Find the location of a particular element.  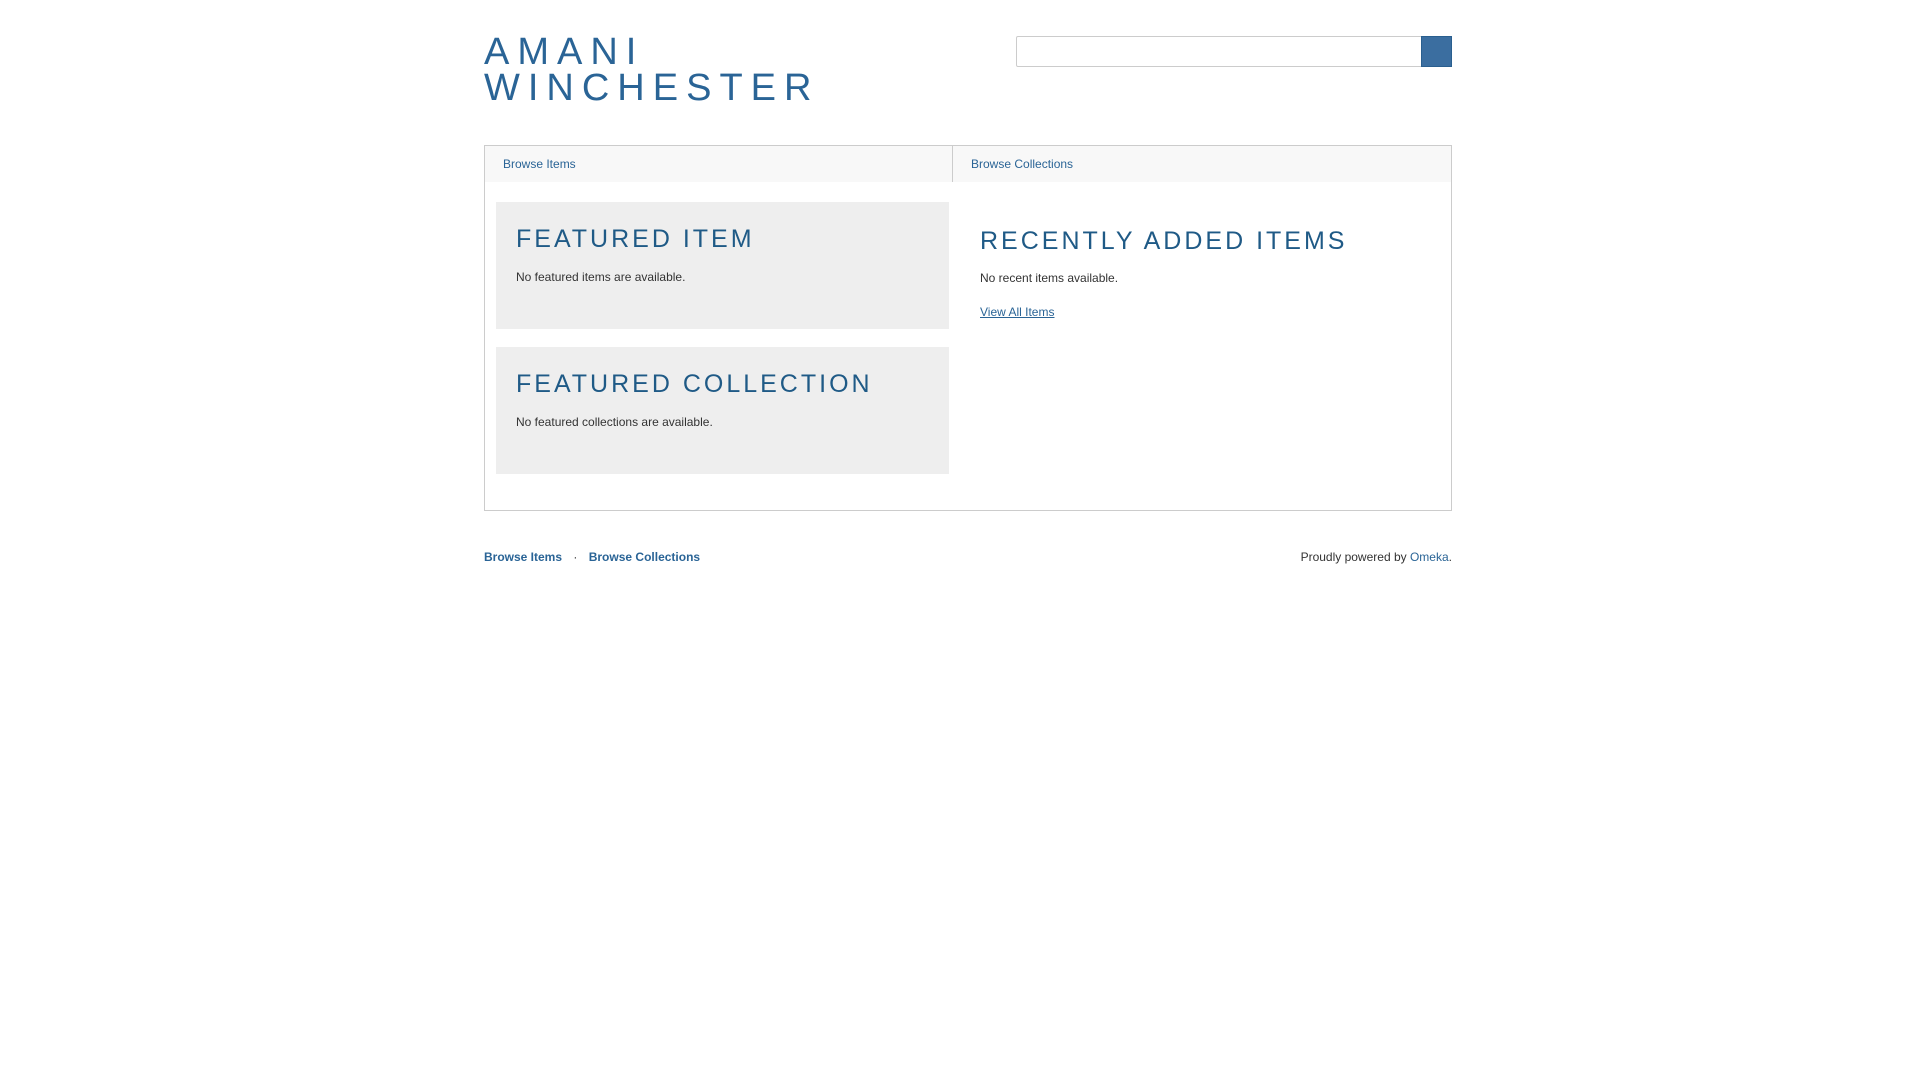

omeka-link: Omeka is located at coordinates (1429, 557).